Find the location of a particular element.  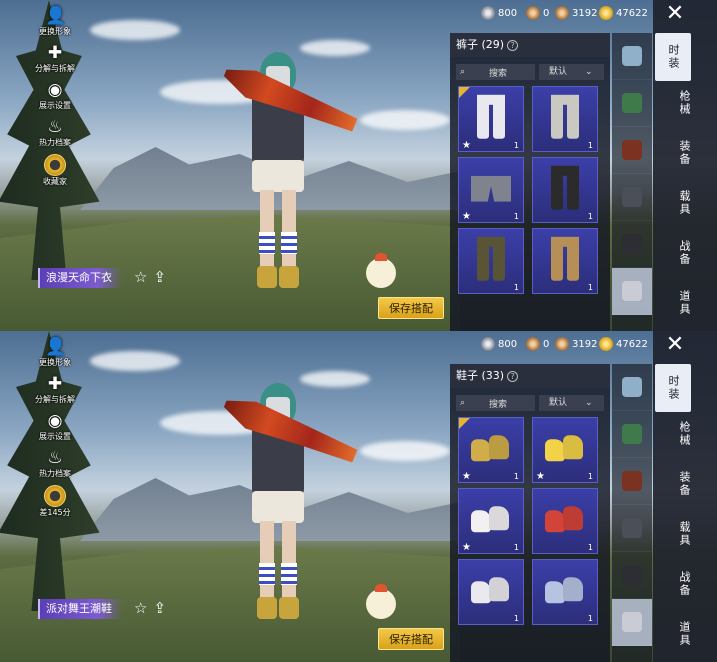

search-icon: ⌕ is located at coordinates (463, 403).